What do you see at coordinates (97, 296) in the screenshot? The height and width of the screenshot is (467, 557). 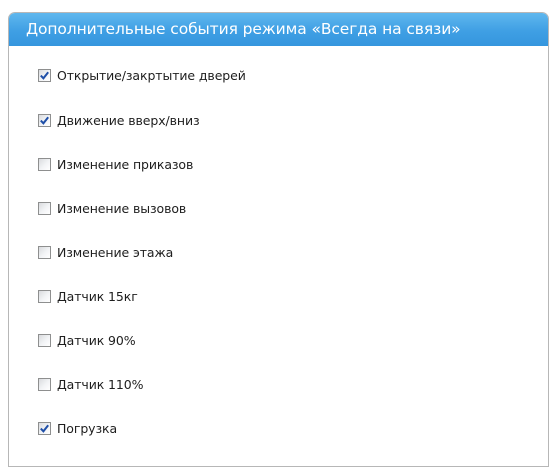 I see `option-label: Датчик 15кг` at bounding box center [97, 296].